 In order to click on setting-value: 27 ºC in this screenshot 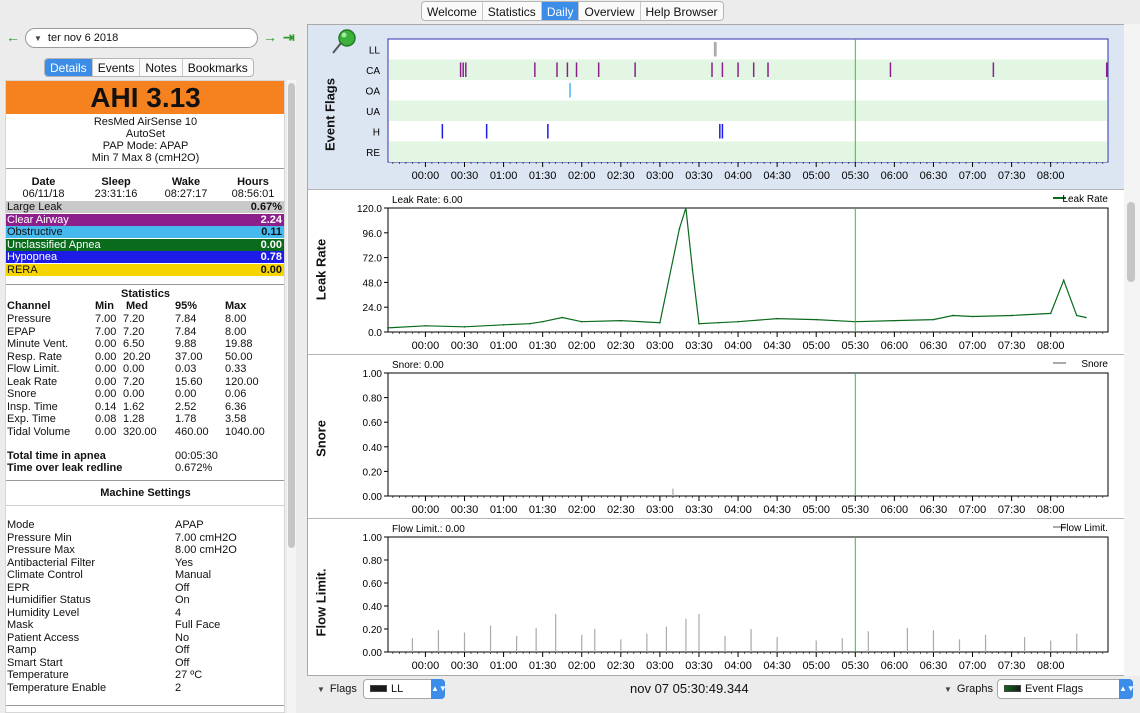, I will do `click(189, 675)`.